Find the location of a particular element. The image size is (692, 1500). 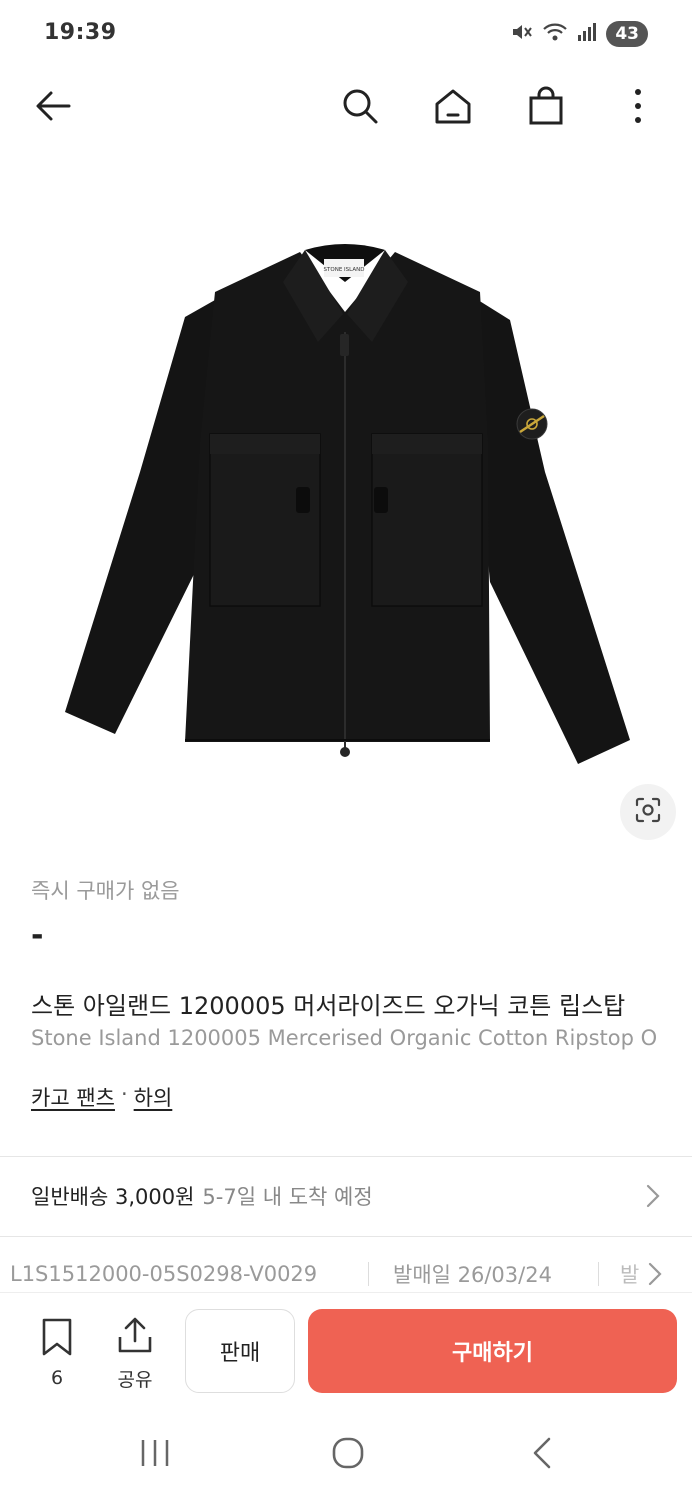

home-button is located at coordinates (453, 108).